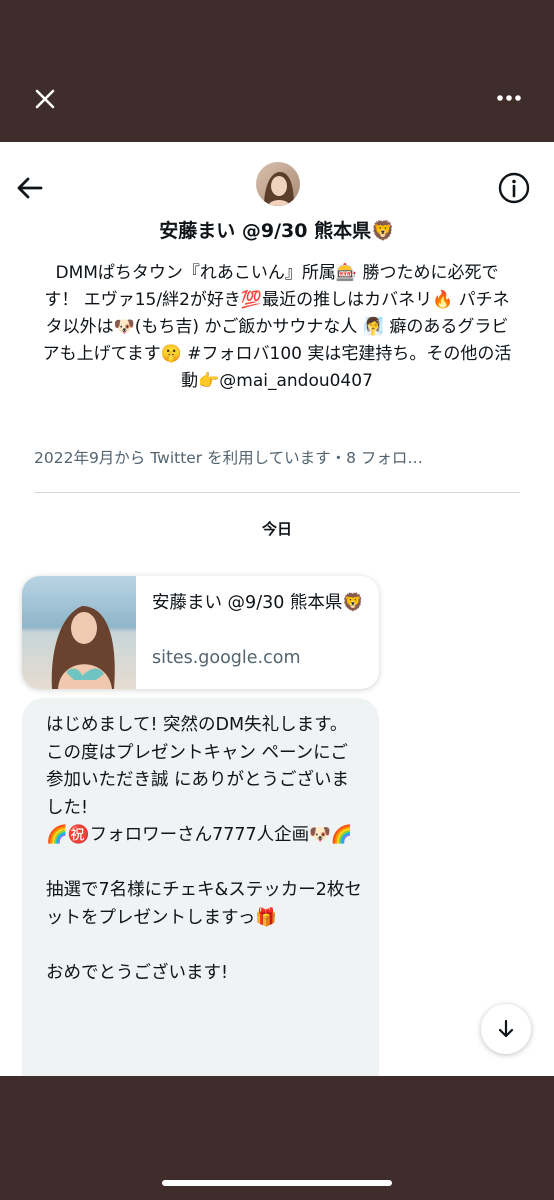 This screenshot has width=554, height=1200. What do you see at coordinates (226, 658) in the screenshot?
I see `link-preview-domain: sites.google.com` at bounding box center [226, 658].